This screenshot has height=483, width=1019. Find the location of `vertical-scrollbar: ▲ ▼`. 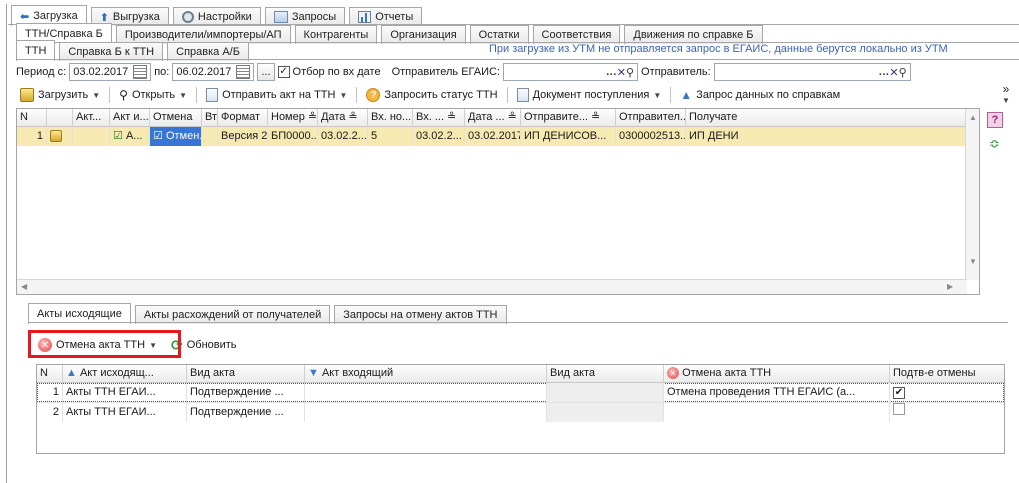

vertical-scrollbar: ▲ ▼ is located at coordinates (972, 194).